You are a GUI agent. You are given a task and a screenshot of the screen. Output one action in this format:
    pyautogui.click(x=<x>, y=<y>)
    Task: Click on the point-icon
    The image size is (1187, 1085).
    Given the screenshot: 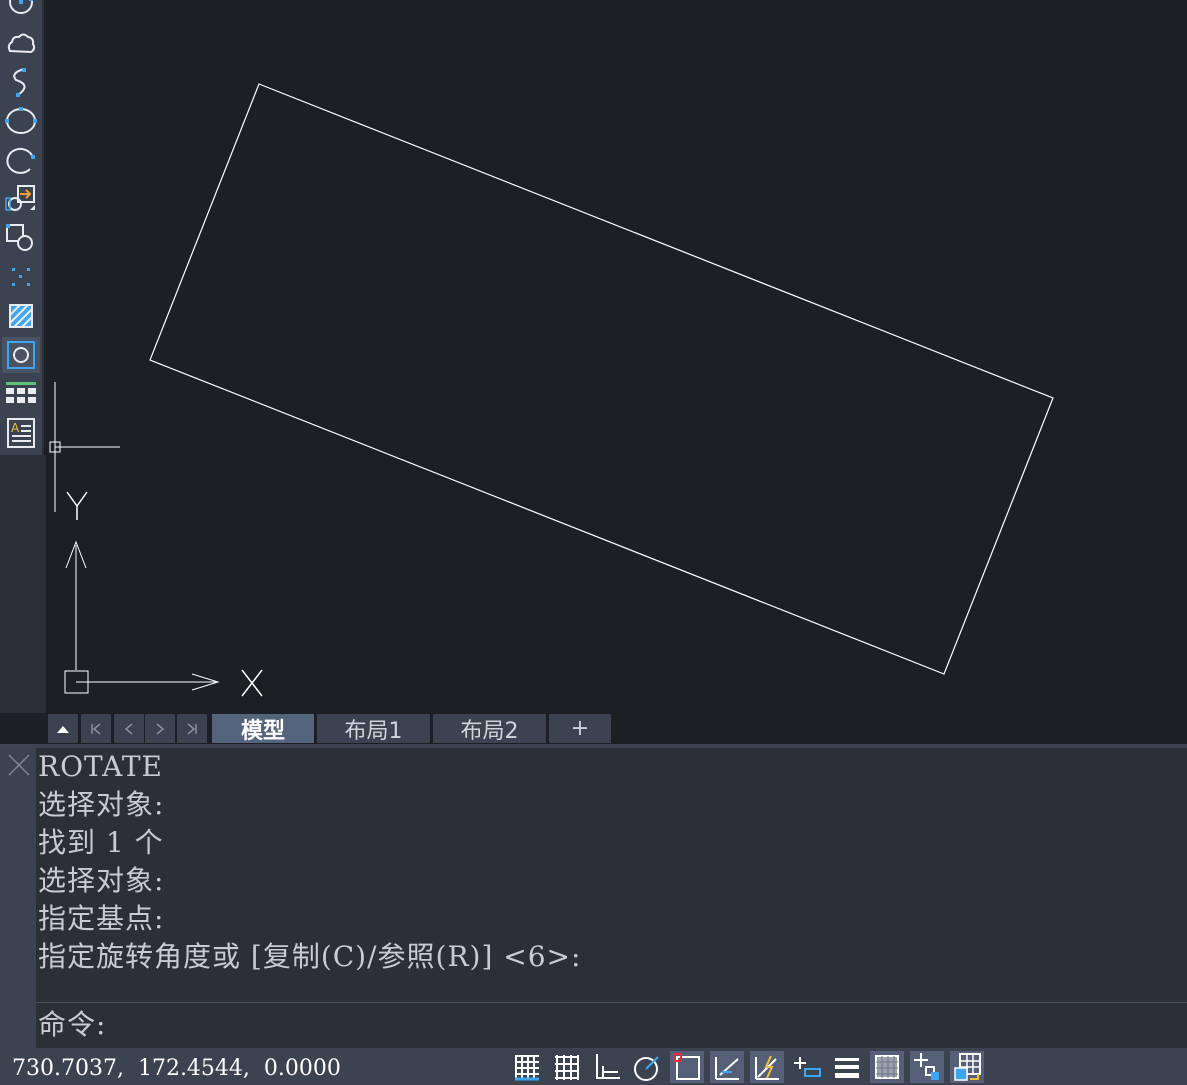 What is the action you would take?
    pyautogui.click(x=21, y=277)
    